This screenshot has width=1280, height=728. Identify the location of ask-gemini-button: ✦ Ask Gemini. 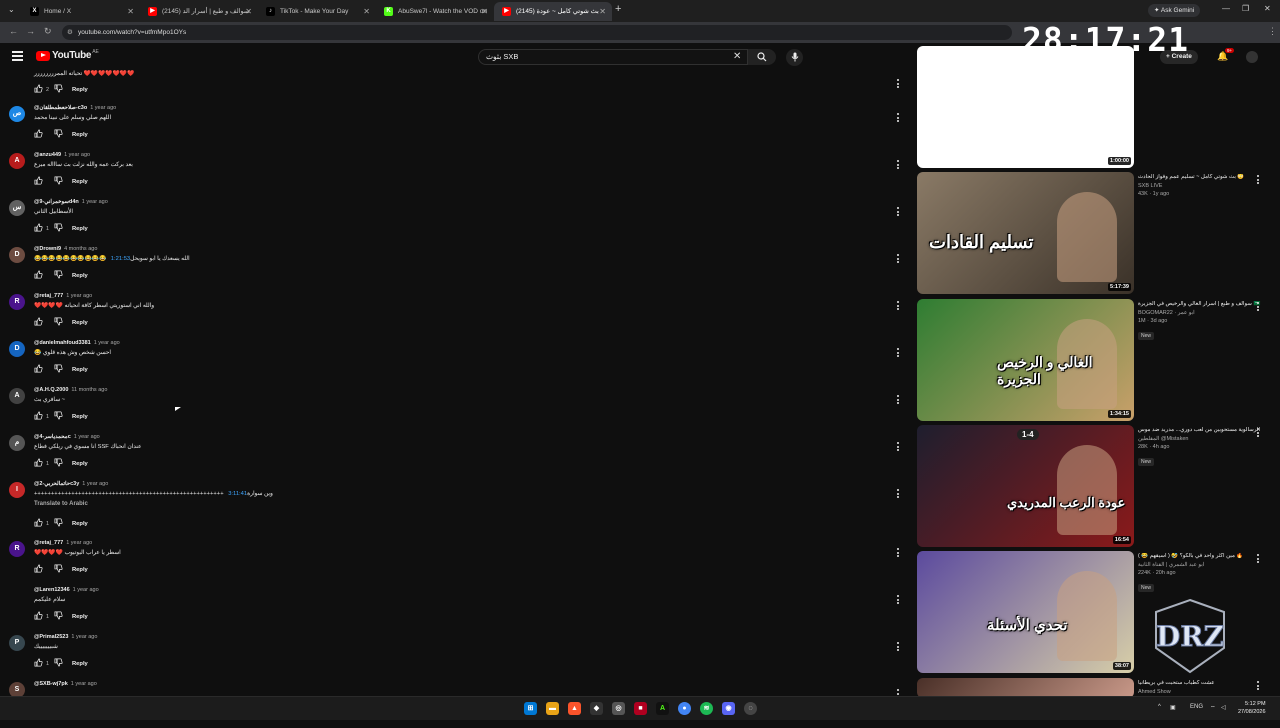
(1174, 10).